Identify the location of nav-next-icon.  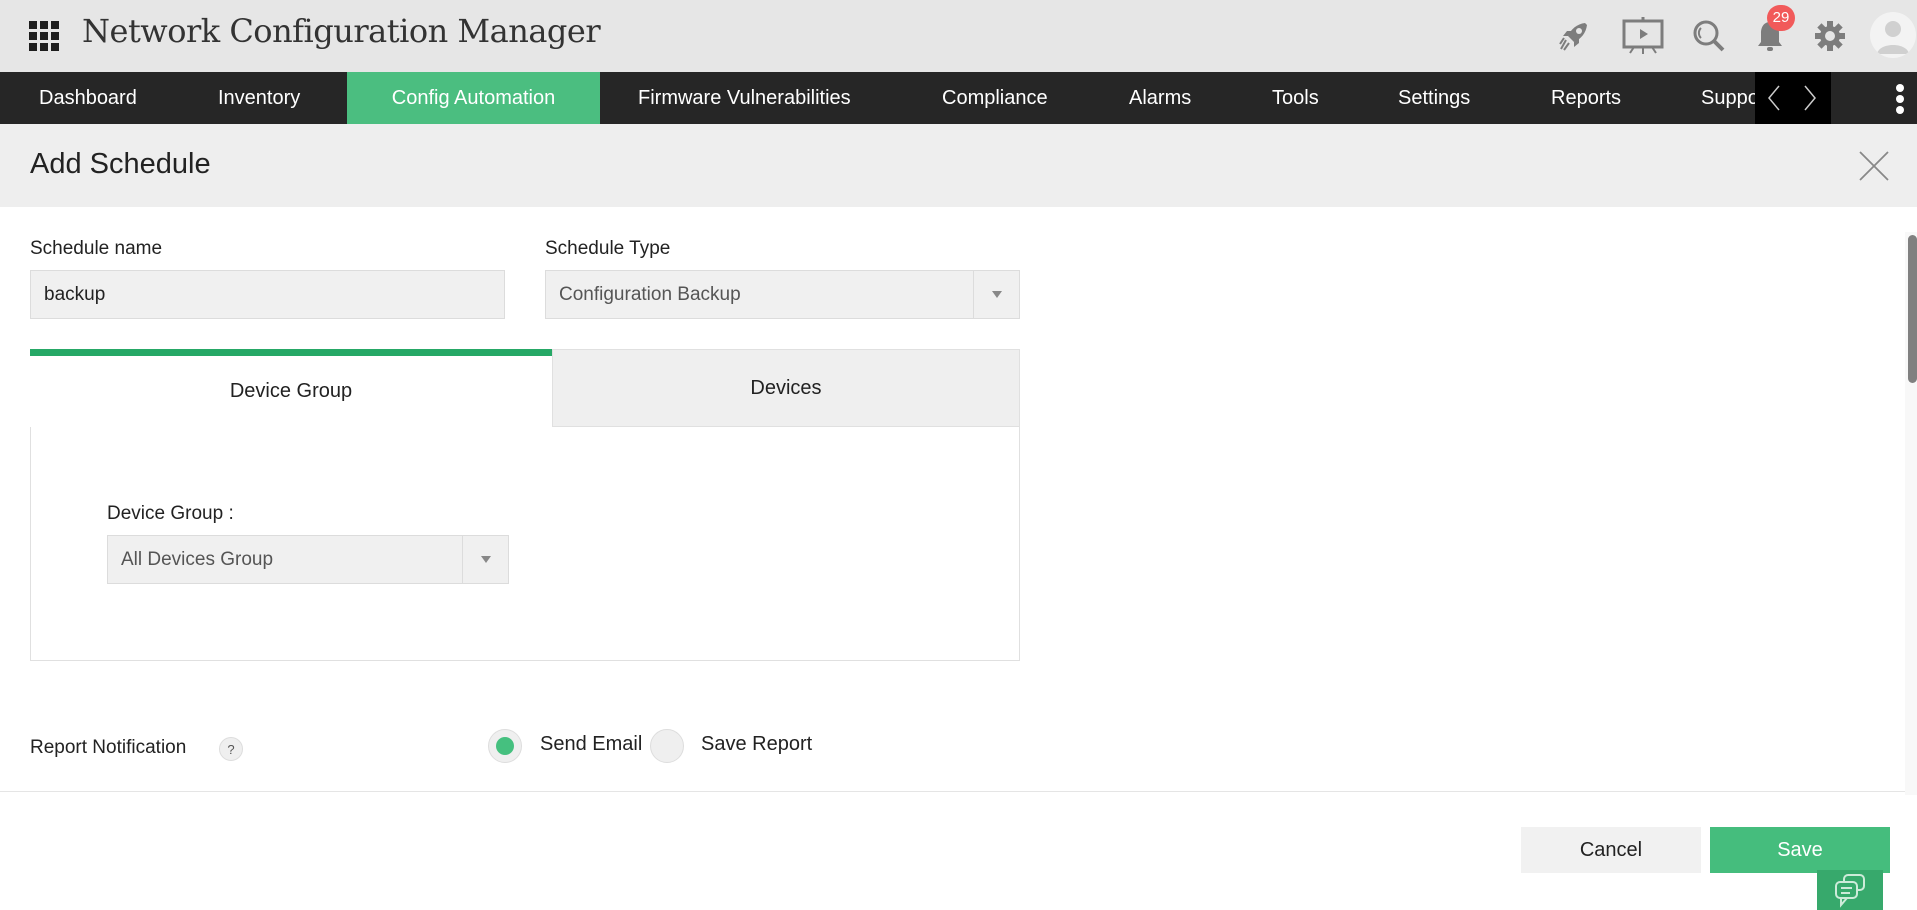
(1809, 98).